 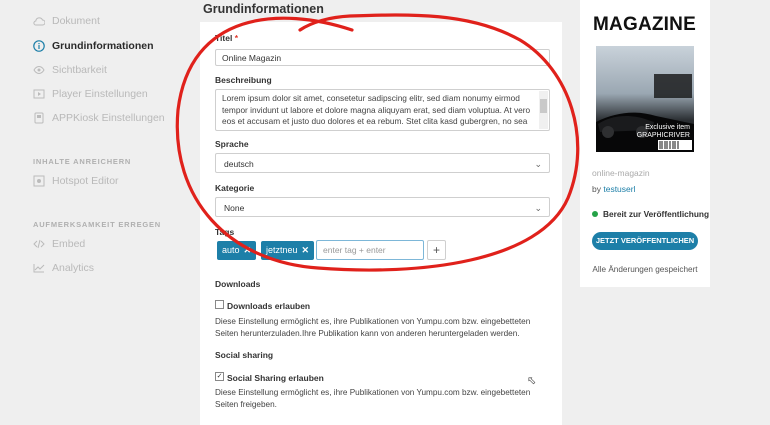 I want to click on page-title: Grundinformationen, so click(x=263, y=9).